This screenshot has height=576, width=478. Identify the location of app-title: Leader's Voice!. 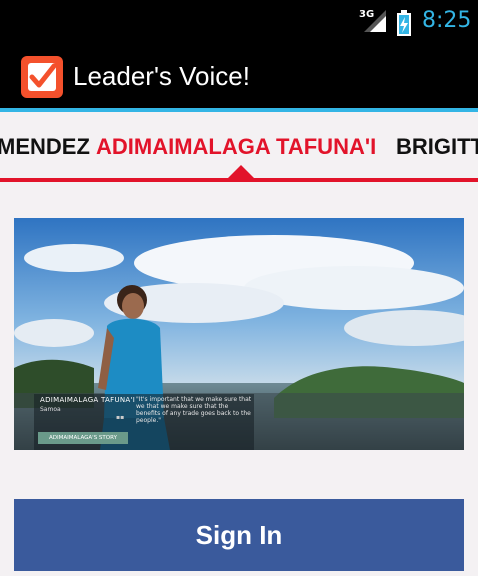
(161, 76).